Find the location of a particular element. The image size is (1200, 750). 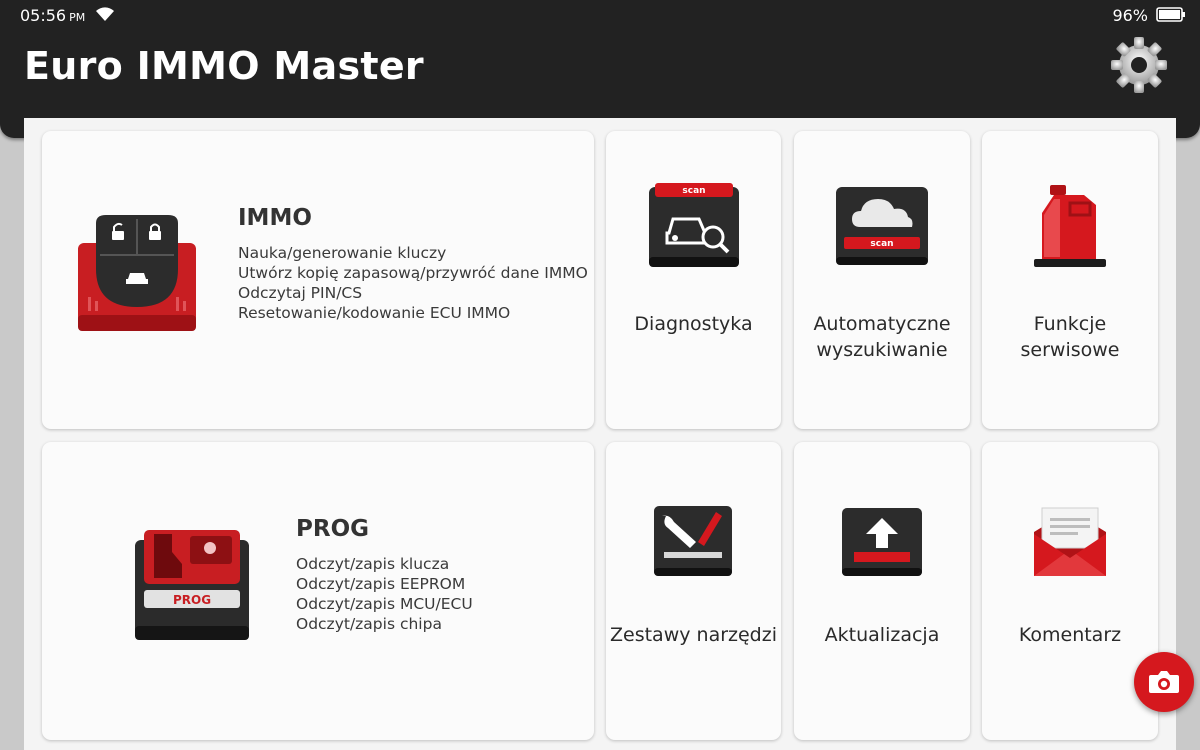

battery-icon is located at coordinates (1170, 14).